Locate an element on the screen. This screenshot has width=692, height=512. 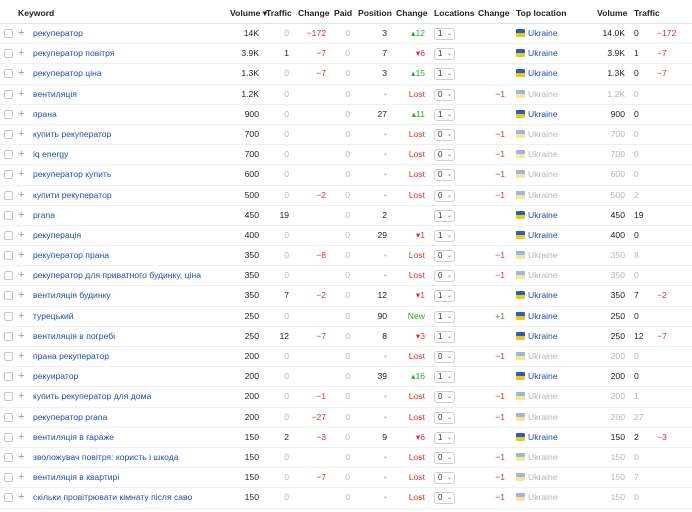
keyword-link: купить рекуператор is located at coordinates (72, 134).